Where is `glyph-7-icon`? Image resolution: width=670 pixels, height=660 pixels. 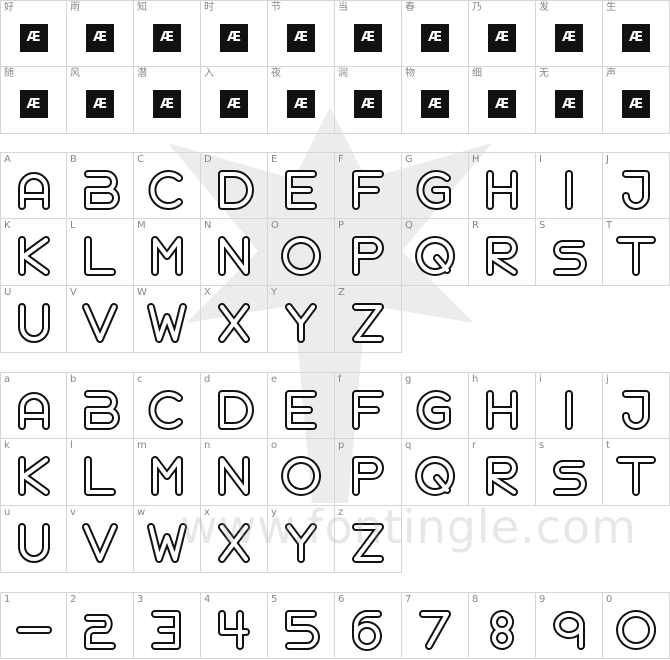
glyph-7-icon is located at coordinates (435, 629).